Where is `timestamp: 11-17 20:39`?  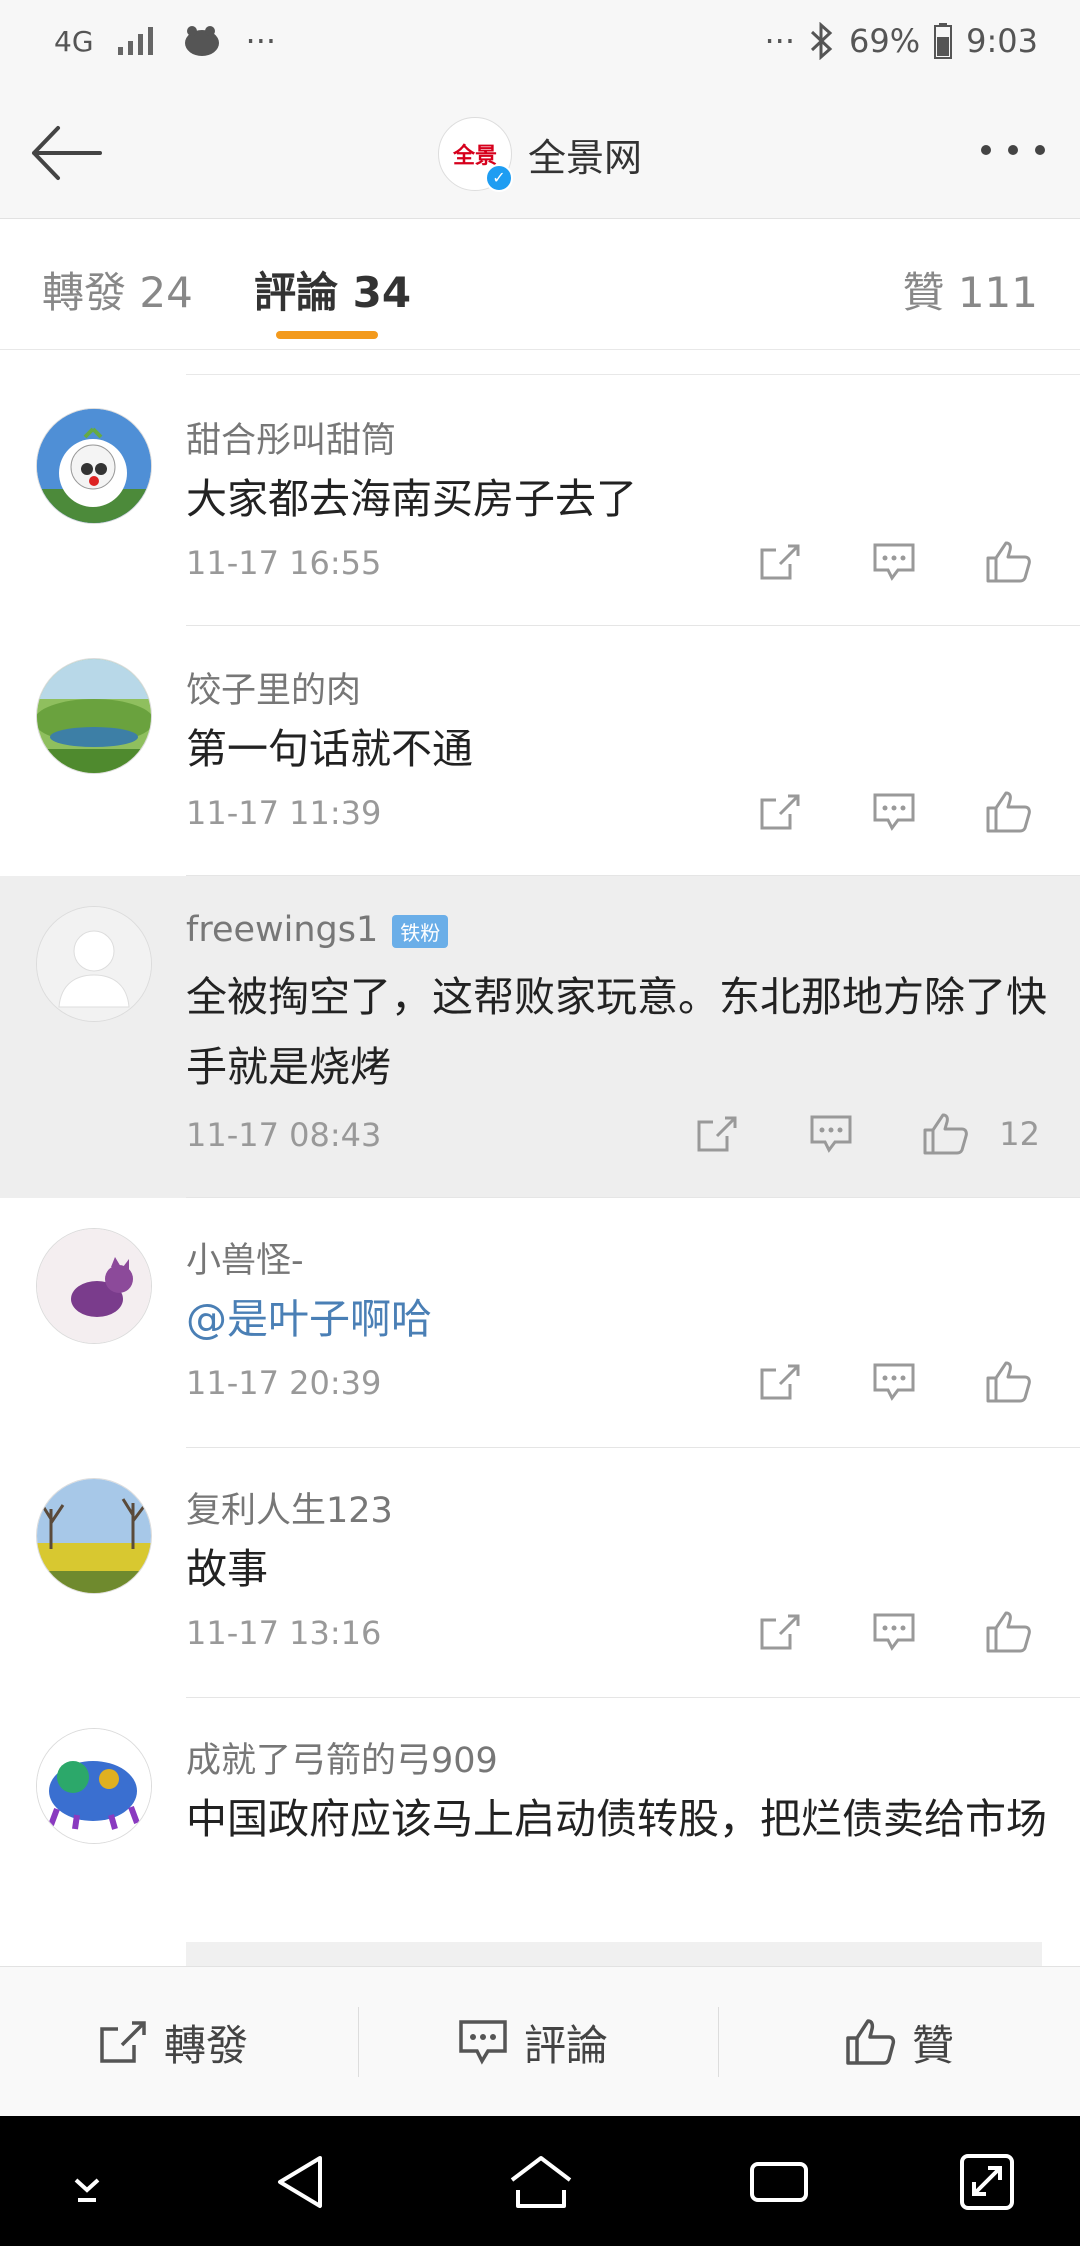 timestamp: 11-17 20:39 is located at coordinates (284, 1383).